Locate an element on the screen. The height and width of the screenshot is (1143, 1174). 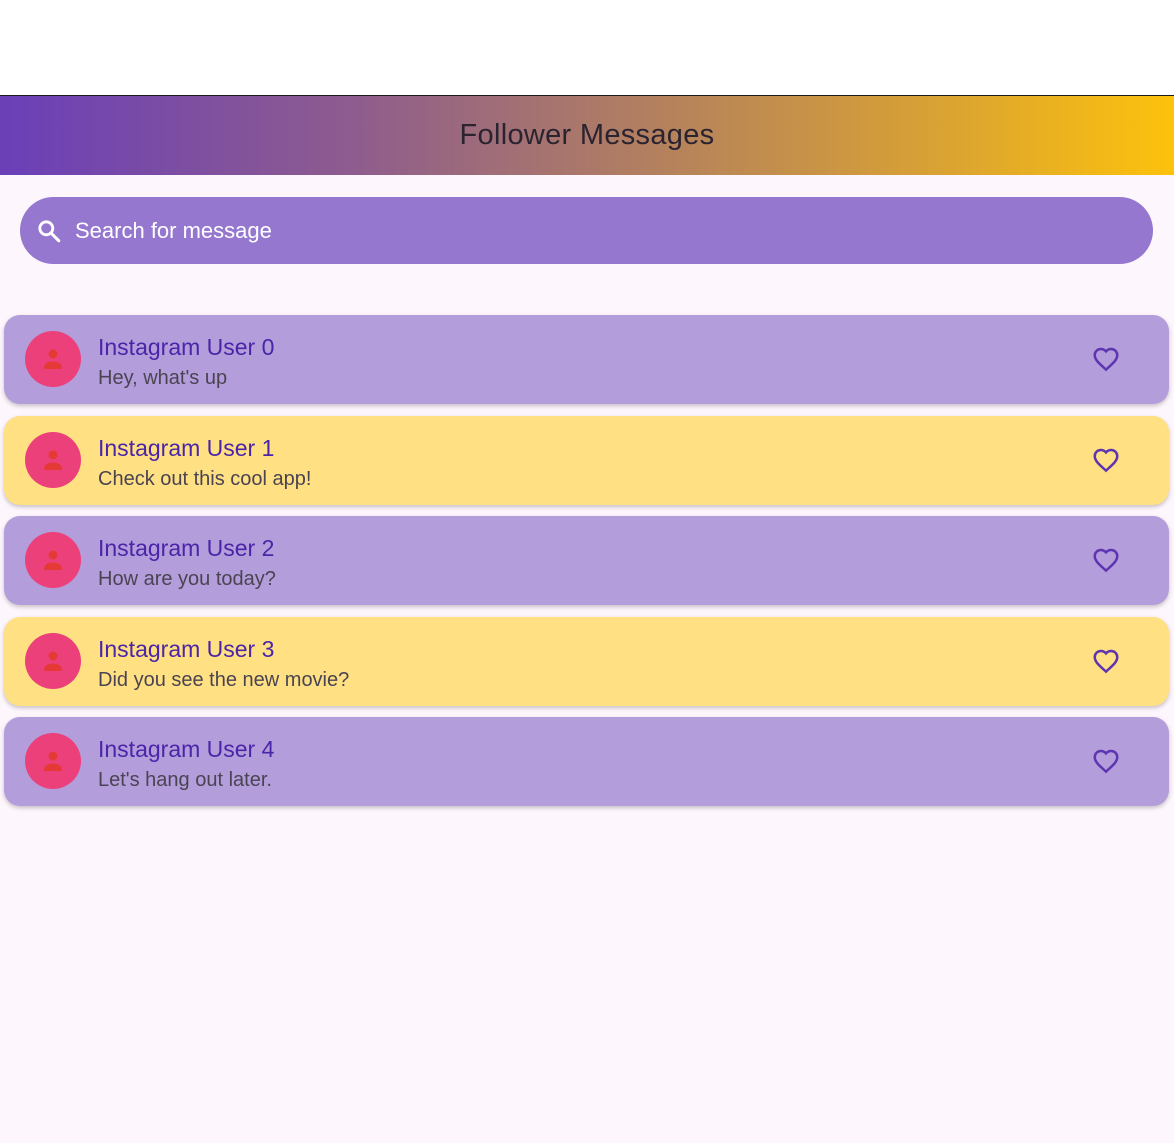
message-preview: How are you today? is located at coordinates (187, 579).